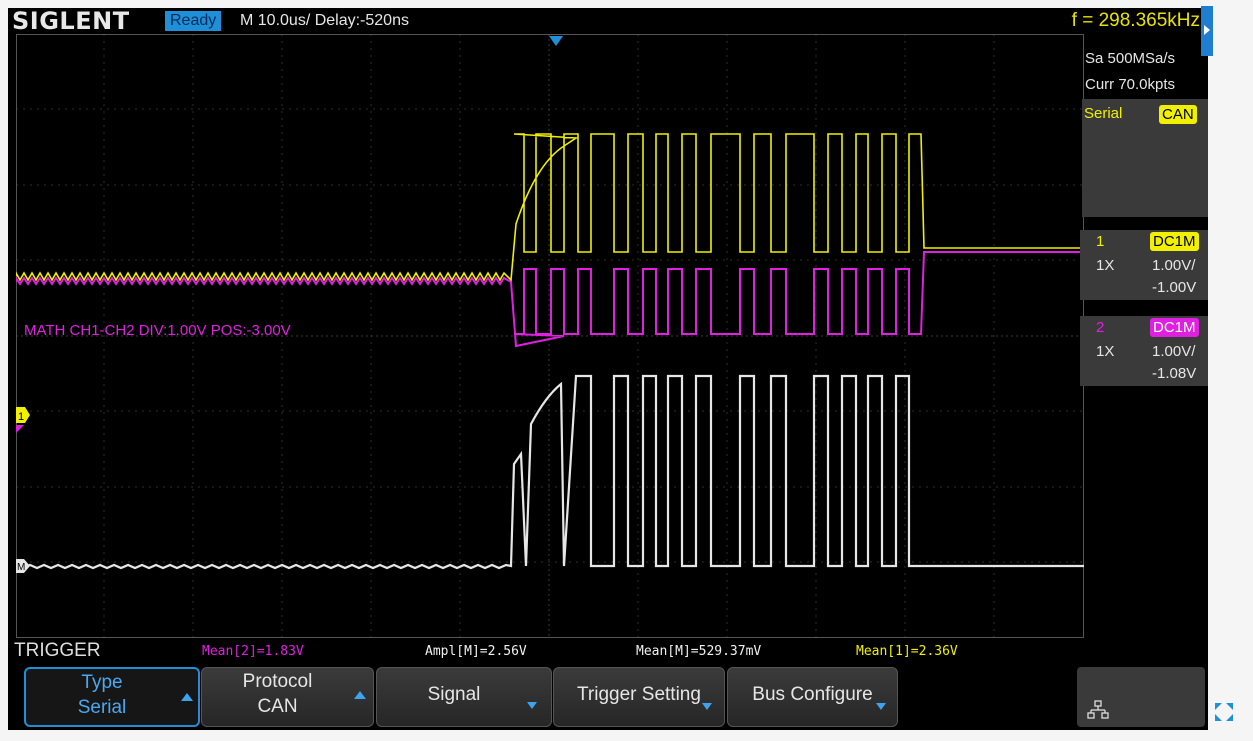 This screenshot has width=1253, height=741. Describe the element at coordinates (476, 651) in the screenshot. I see `measurement-ampl-math: Ampl[M]=2.56V` at that location.